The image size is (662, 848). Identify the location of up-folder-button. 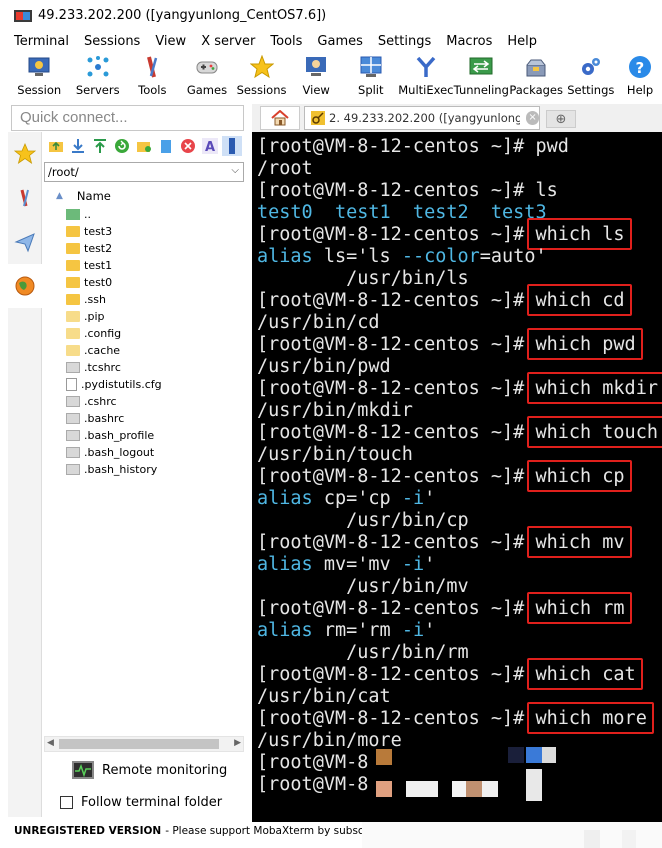
(56, 146).